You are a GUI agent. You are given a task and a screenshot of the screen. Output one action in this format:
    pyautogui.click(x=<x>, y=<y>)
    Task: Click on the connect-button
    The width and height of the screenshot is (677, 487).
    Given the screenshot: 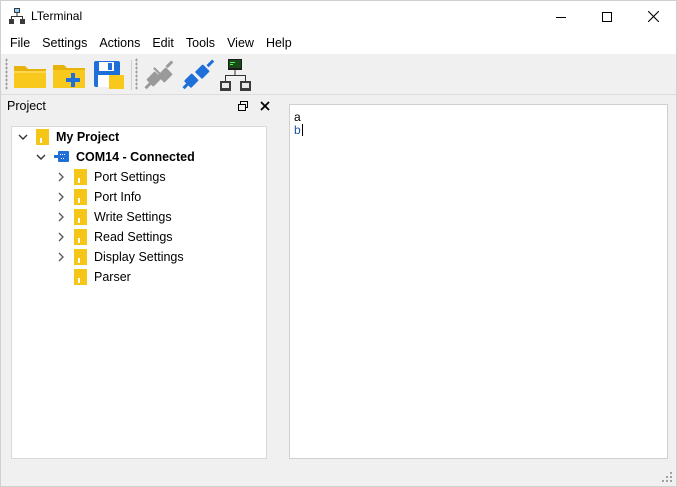 What is the action you would take?
    pyautogui.click(x=198, y=75)
    